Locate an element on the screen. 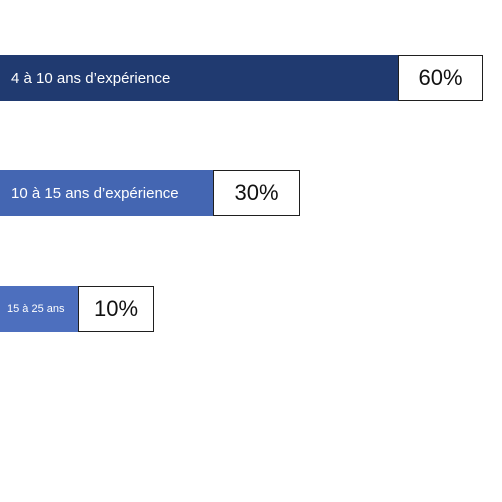  bar-2-value: 30% is located at coordinates (256, 193).